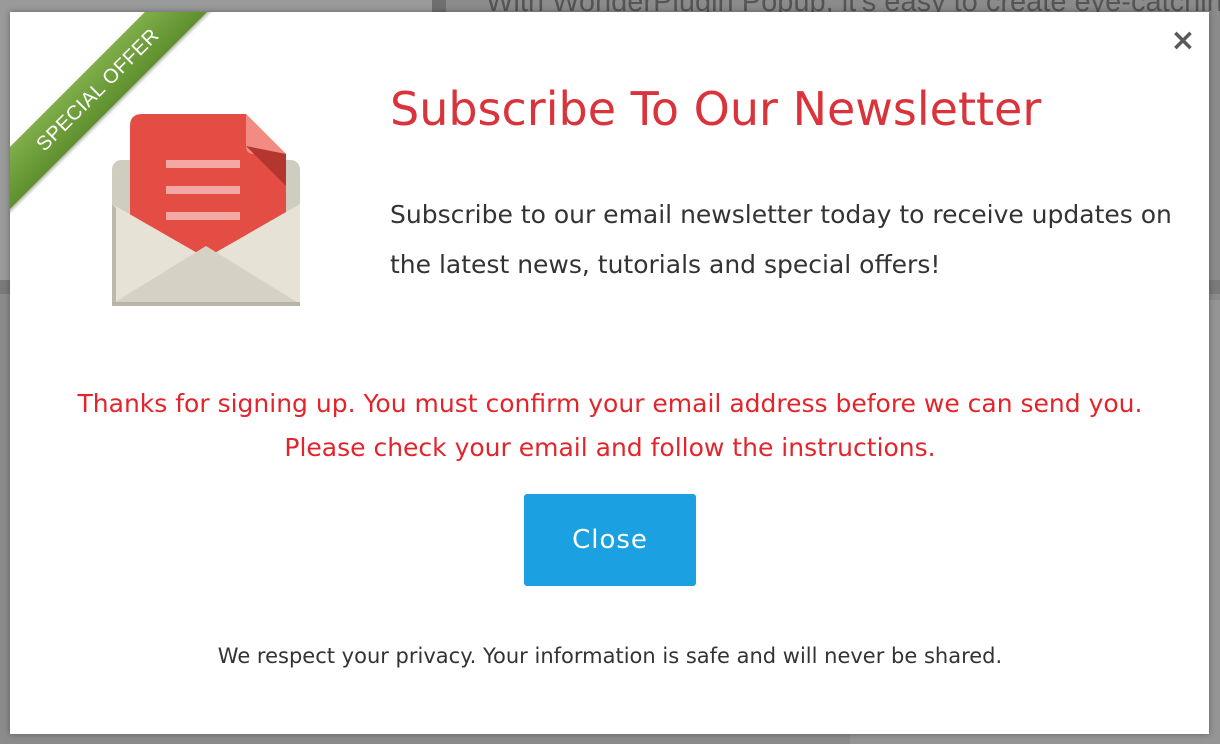 This screenshot has height=744, width=1220. Describe the element at coordinates (716, 109) in the screenshot. I see `popup-title: Subscribe To Our Newsletter` at that location.